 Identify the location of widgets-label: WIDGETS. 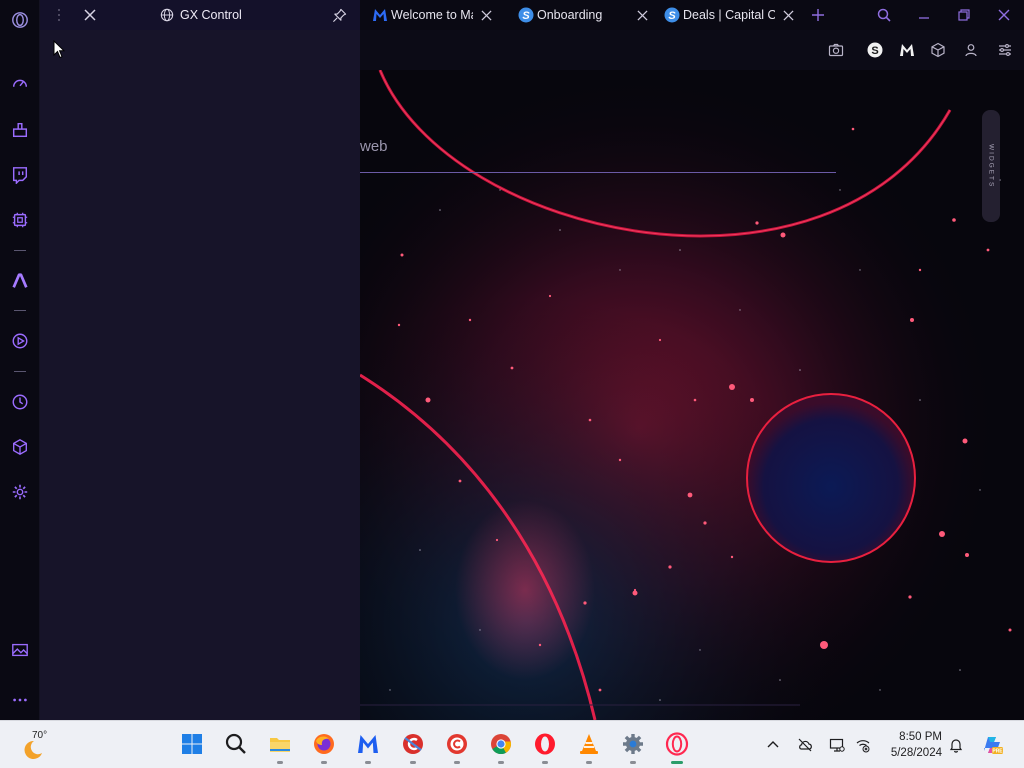
(991, 166).